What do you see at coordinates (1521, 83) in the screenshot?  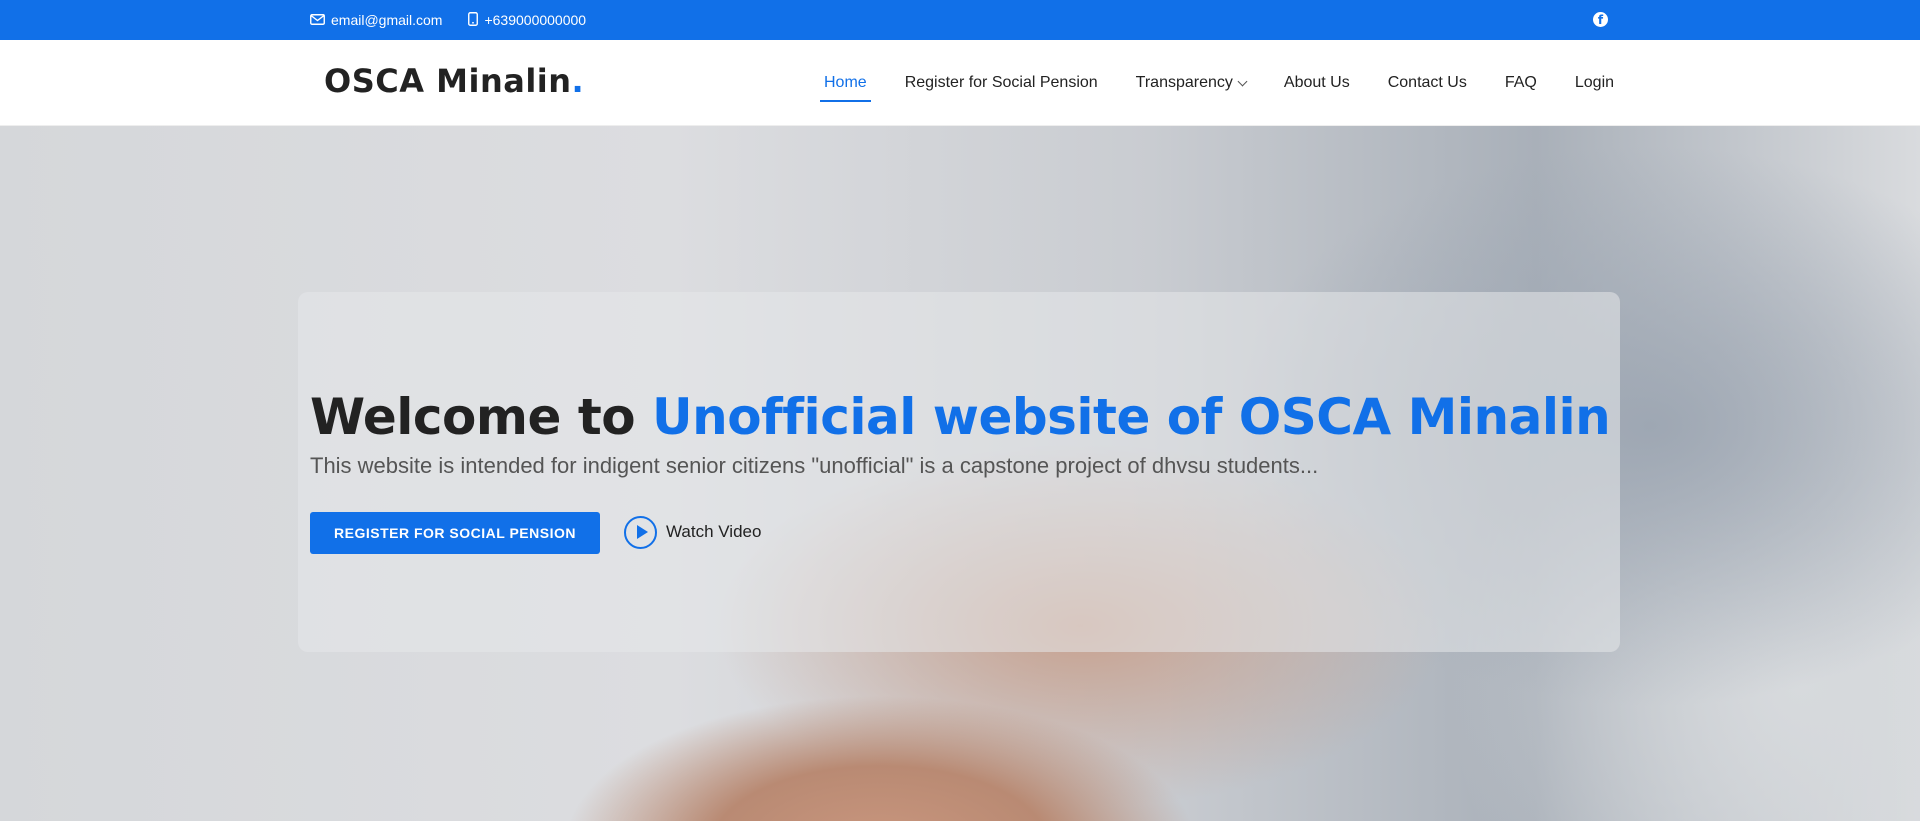 I see `nav-faq: FAQ` at bounding box center [1521, 83].